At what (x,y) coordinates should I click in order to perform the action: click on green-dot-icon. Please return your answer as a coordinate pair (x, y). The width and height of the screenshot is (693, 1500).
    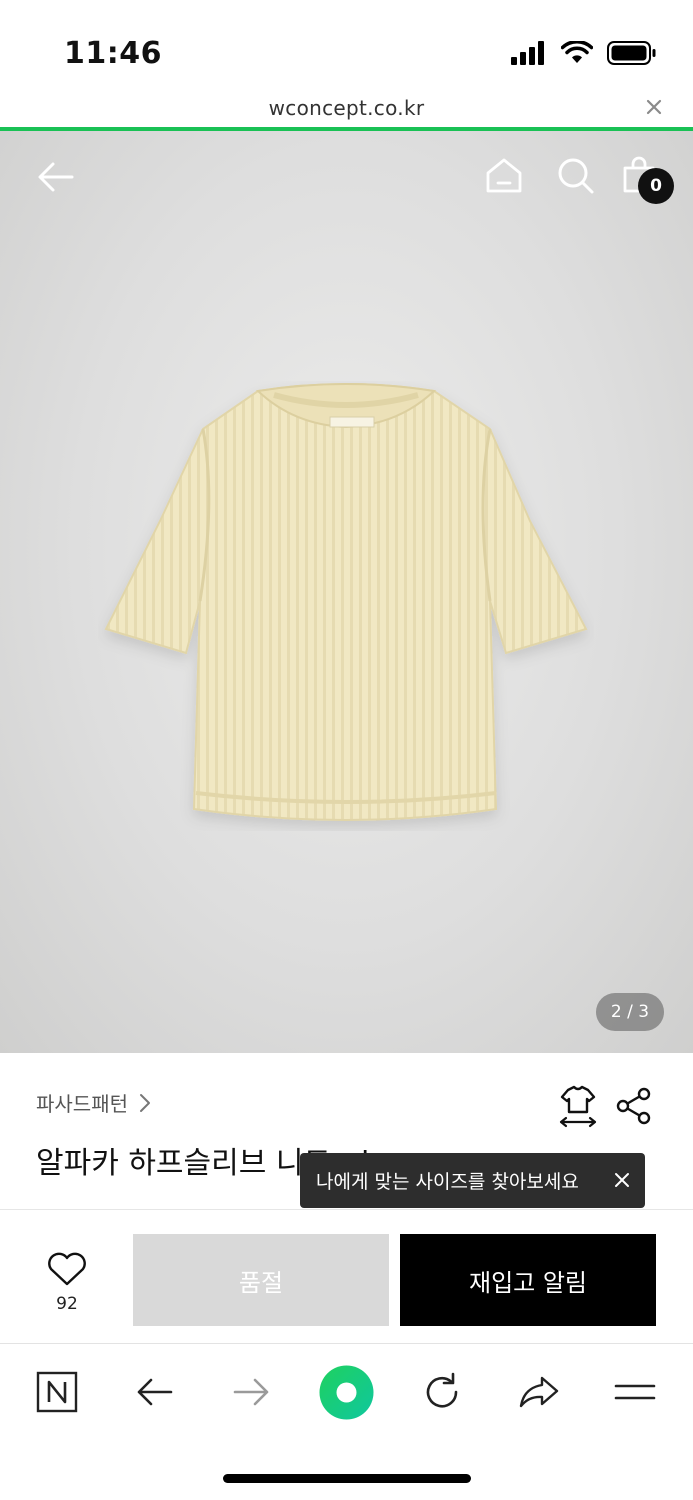
    Looking at the image, I should click on (346, 1392).